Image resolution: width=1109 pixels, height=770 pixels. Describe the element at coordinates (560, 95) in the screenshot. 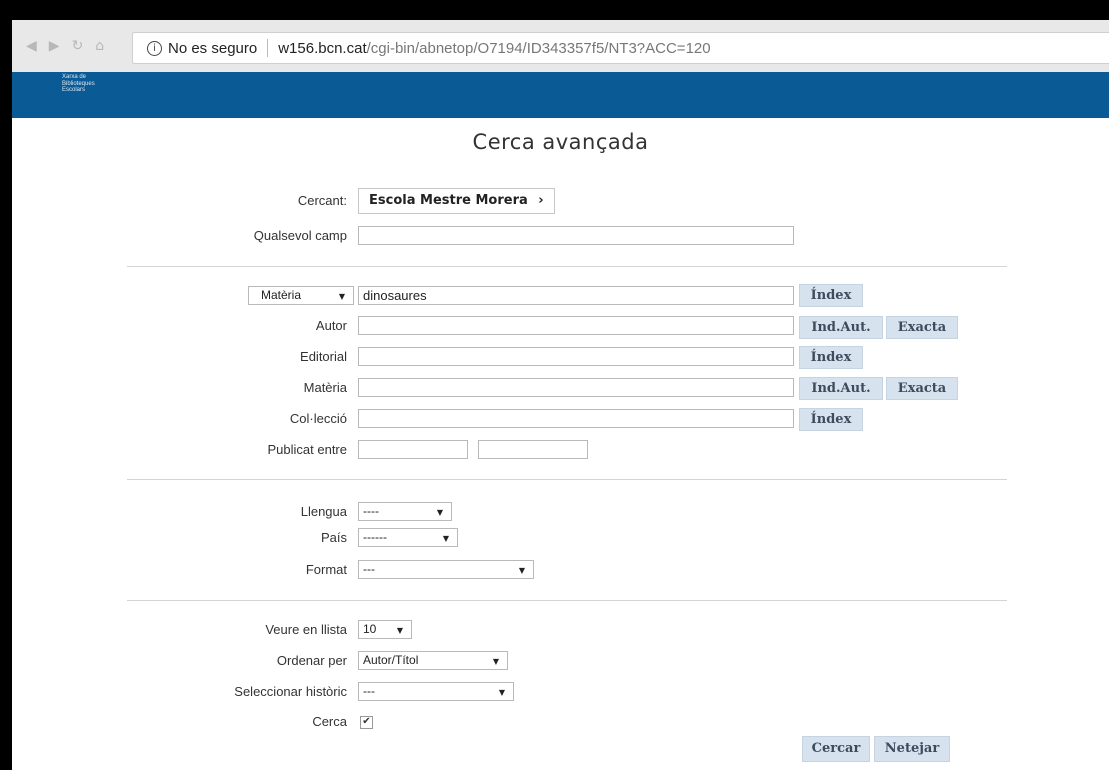

I see `site-header: Xarxa de Biblioteques Escolars` at that location.